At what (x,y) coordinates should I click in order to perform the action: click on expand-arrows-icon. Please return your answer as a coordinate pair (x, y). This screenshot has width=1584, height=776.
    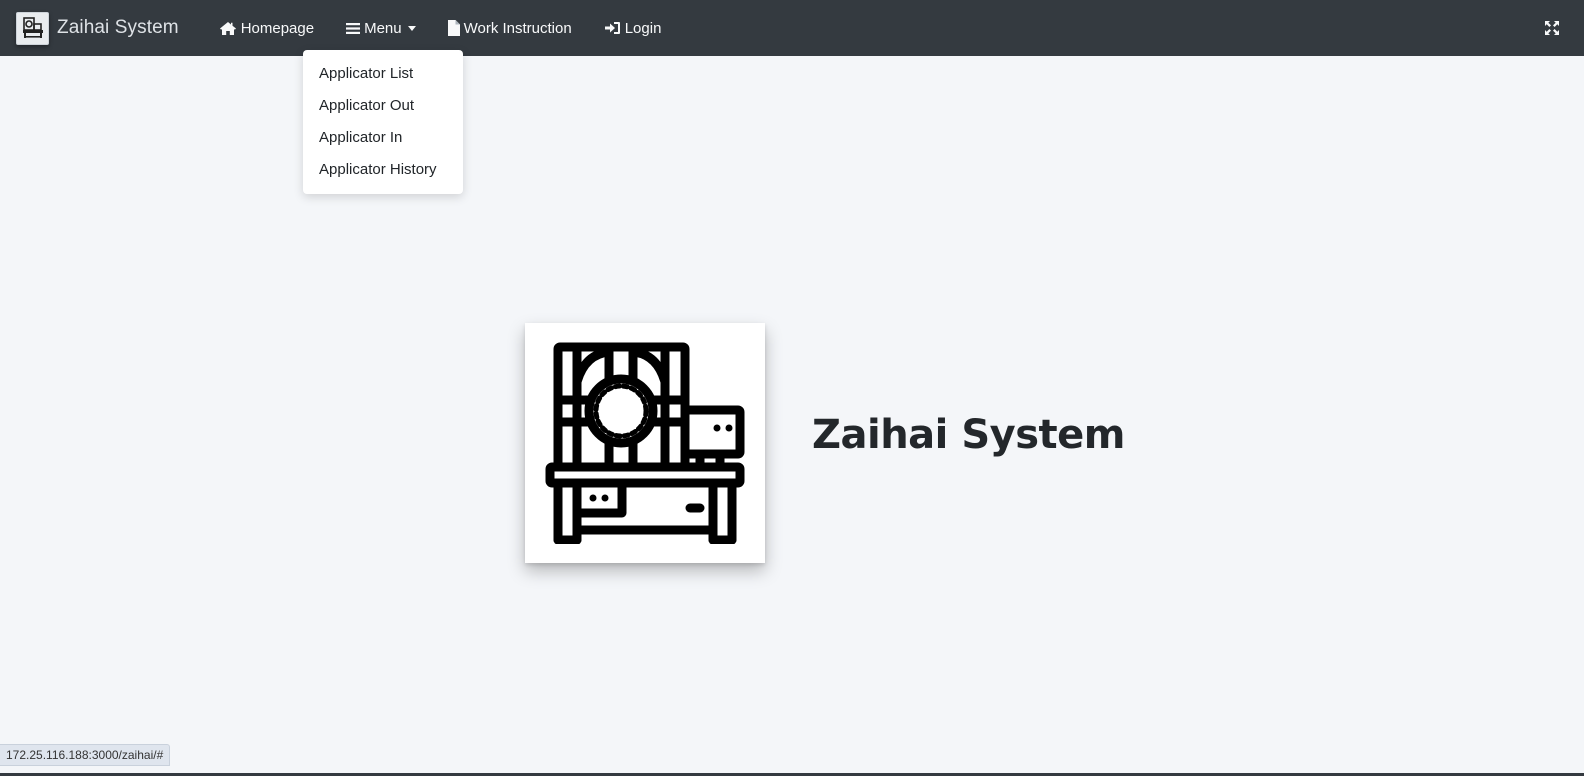
    Looking at the image, I should click on (1552, 28).